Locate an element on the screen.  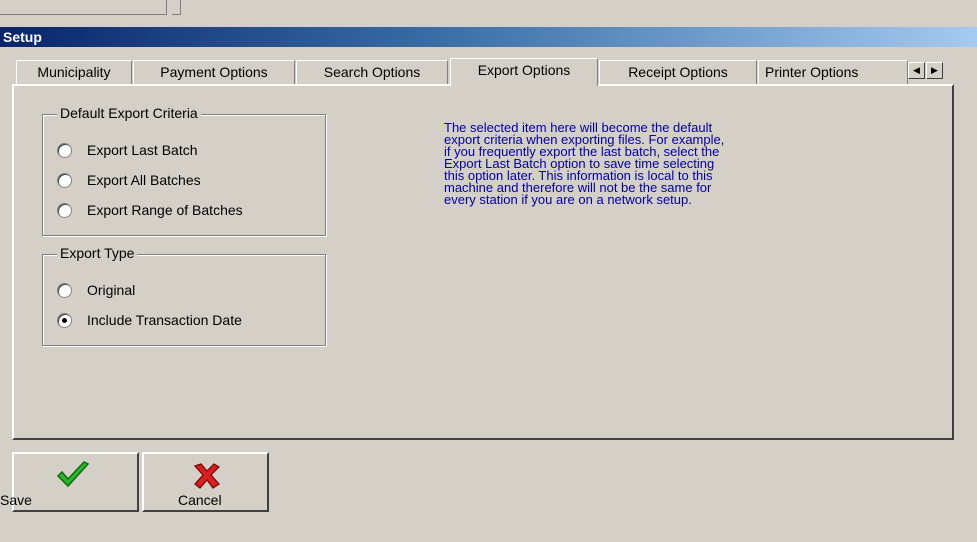
save-button: Save is located at coordinates (69, 482).